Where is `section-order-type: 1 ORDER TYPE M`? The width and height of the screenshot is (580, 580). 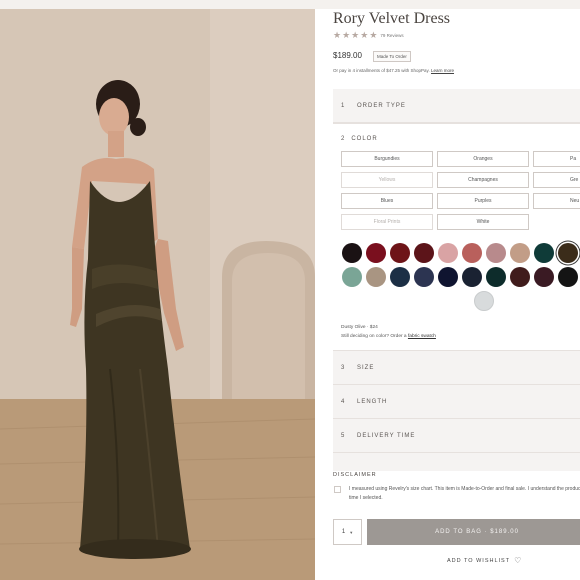
section-order-type: 1 ORDER TYPE M is located at coordinates (456, 106).